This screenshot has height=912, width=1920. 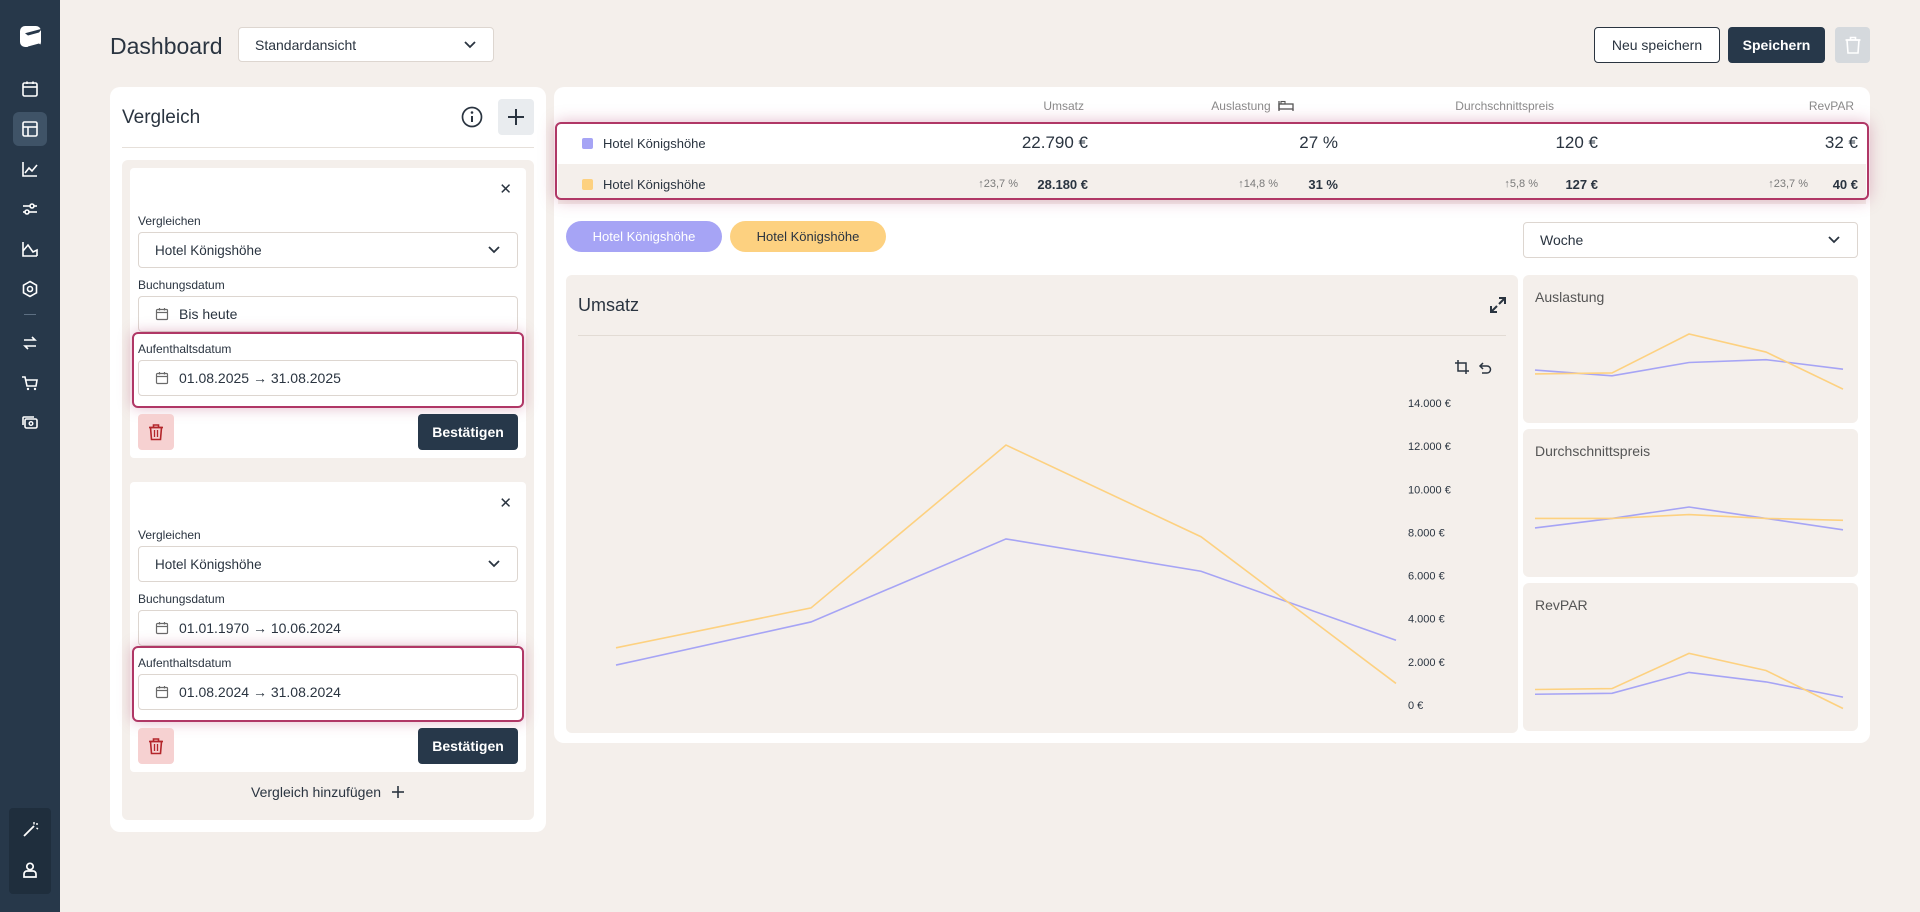 I want to click on sidebar-bottom, so click(x=30, y=851).